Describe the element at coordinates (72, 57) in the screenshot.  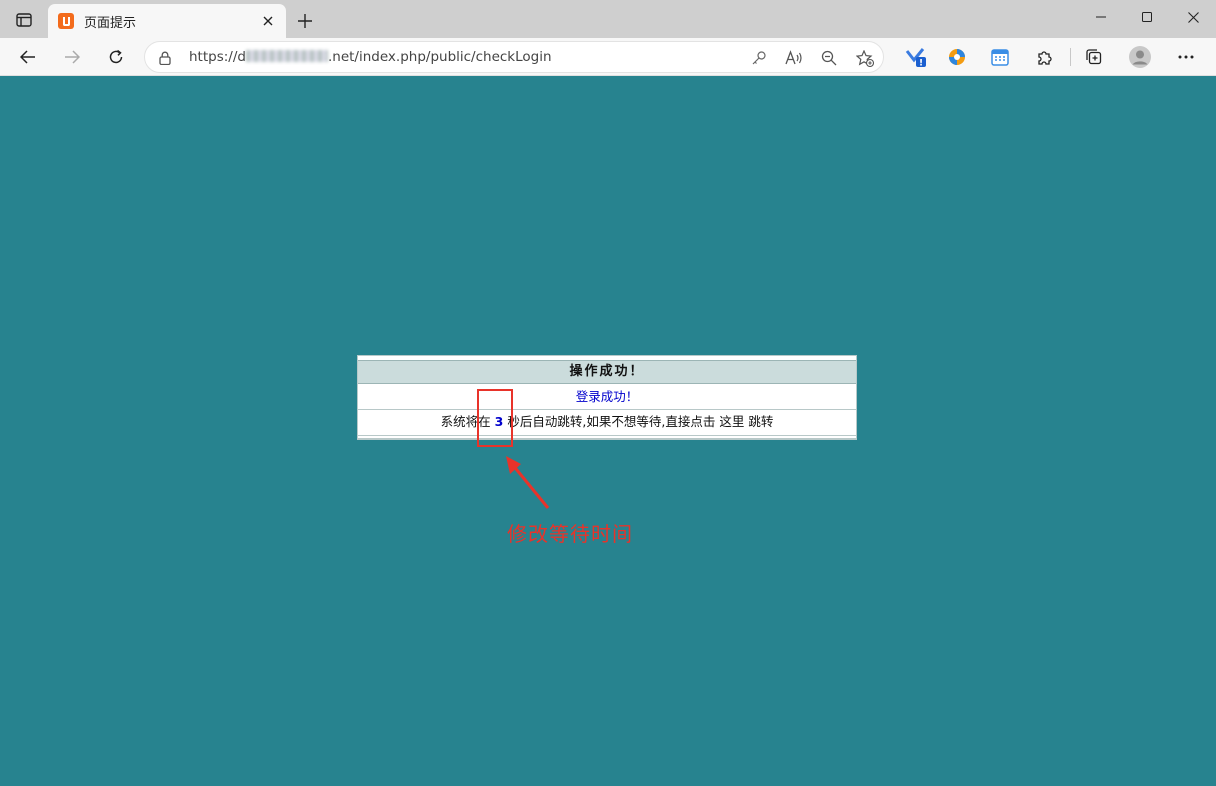
I see `forward-icon` at that location.